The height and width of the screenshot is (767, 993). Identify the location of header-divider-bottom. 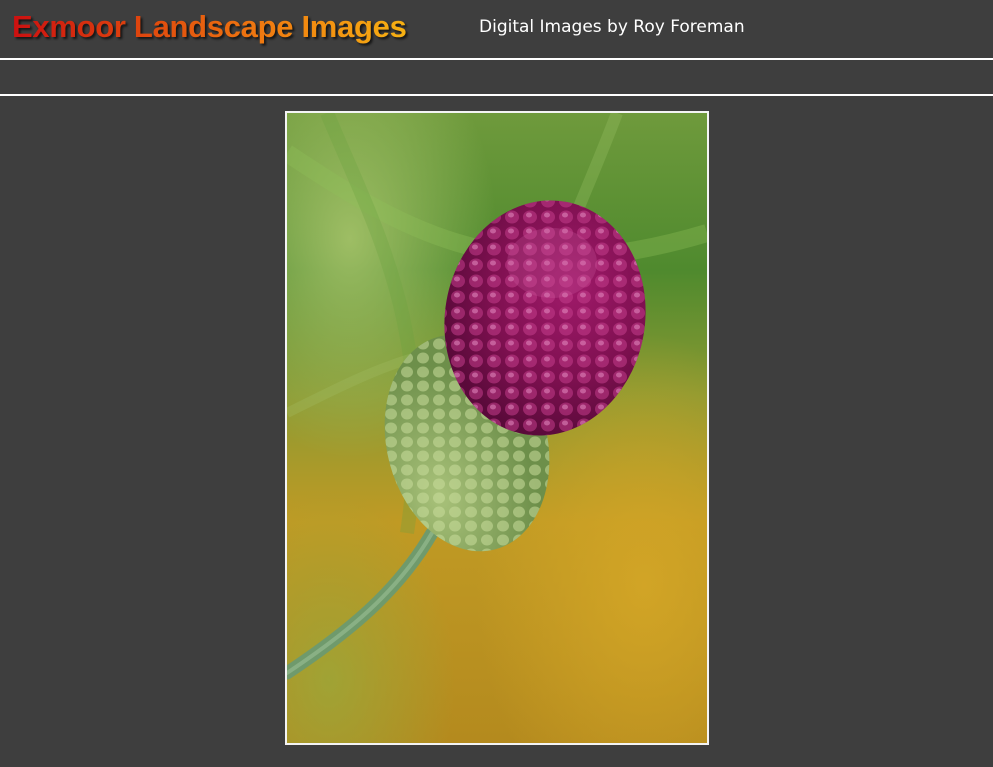
(496, 95).